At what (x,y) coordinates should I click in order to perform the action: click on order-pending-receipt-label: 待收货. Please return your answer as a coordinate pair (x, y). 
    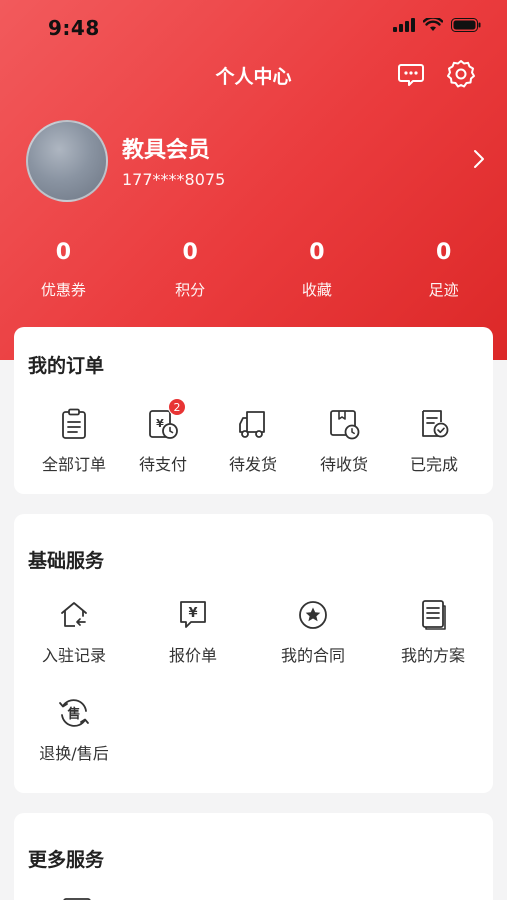
    Looking at the image, I should click on (343, 464).